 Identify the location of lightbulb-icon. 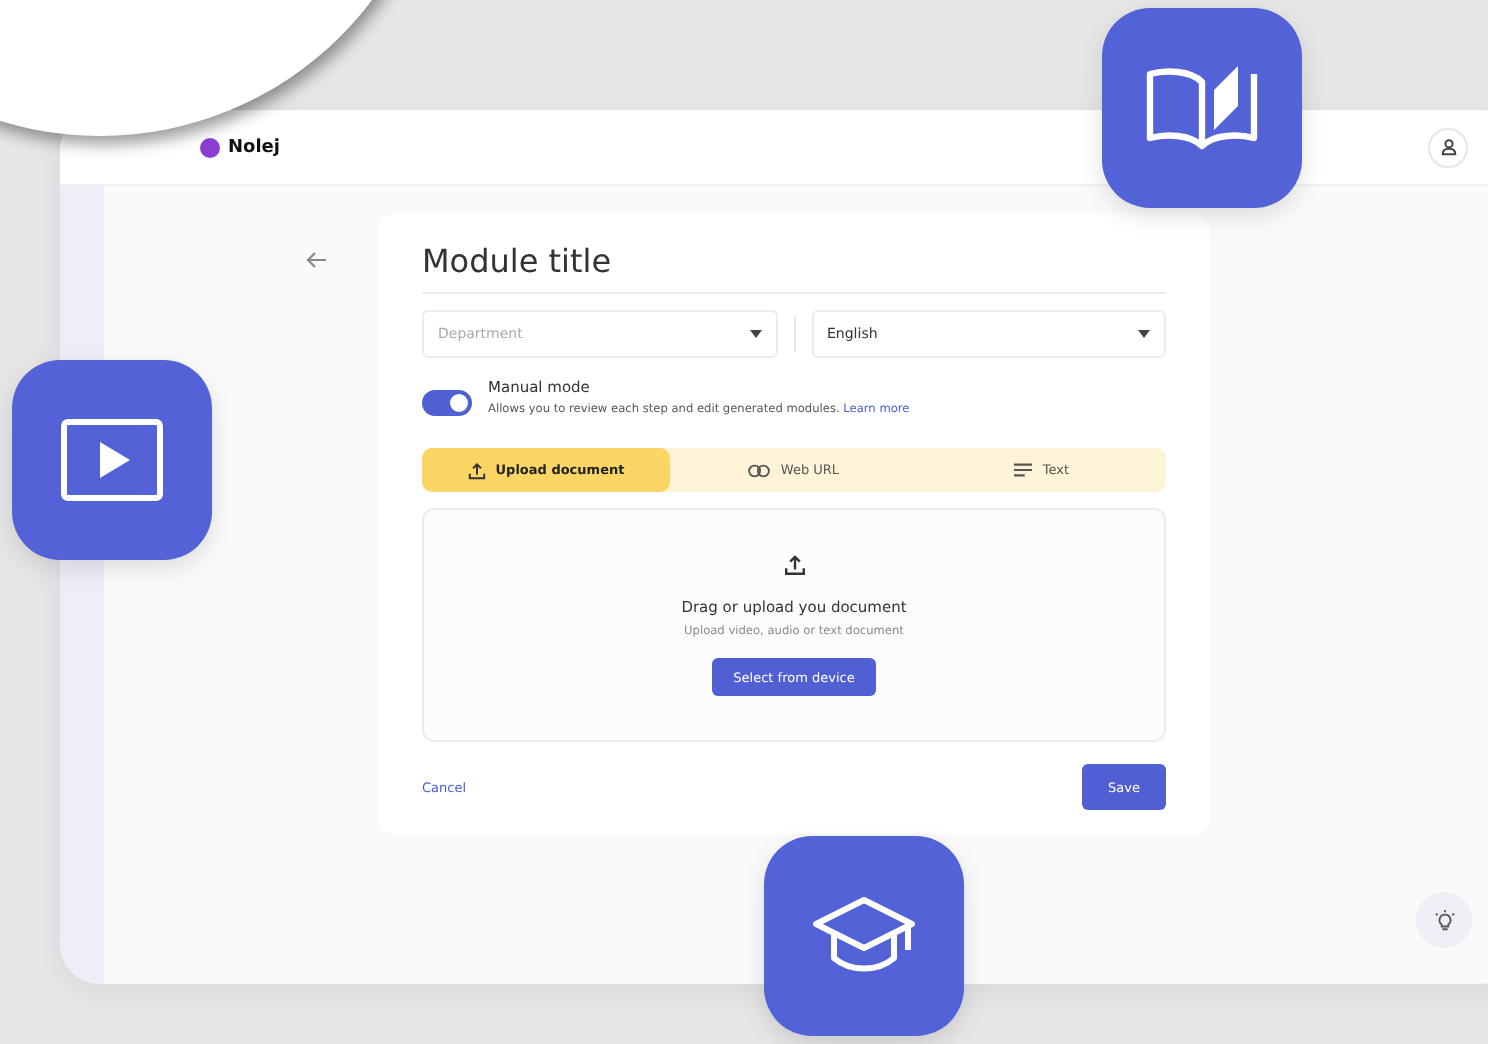
(1444, 920).